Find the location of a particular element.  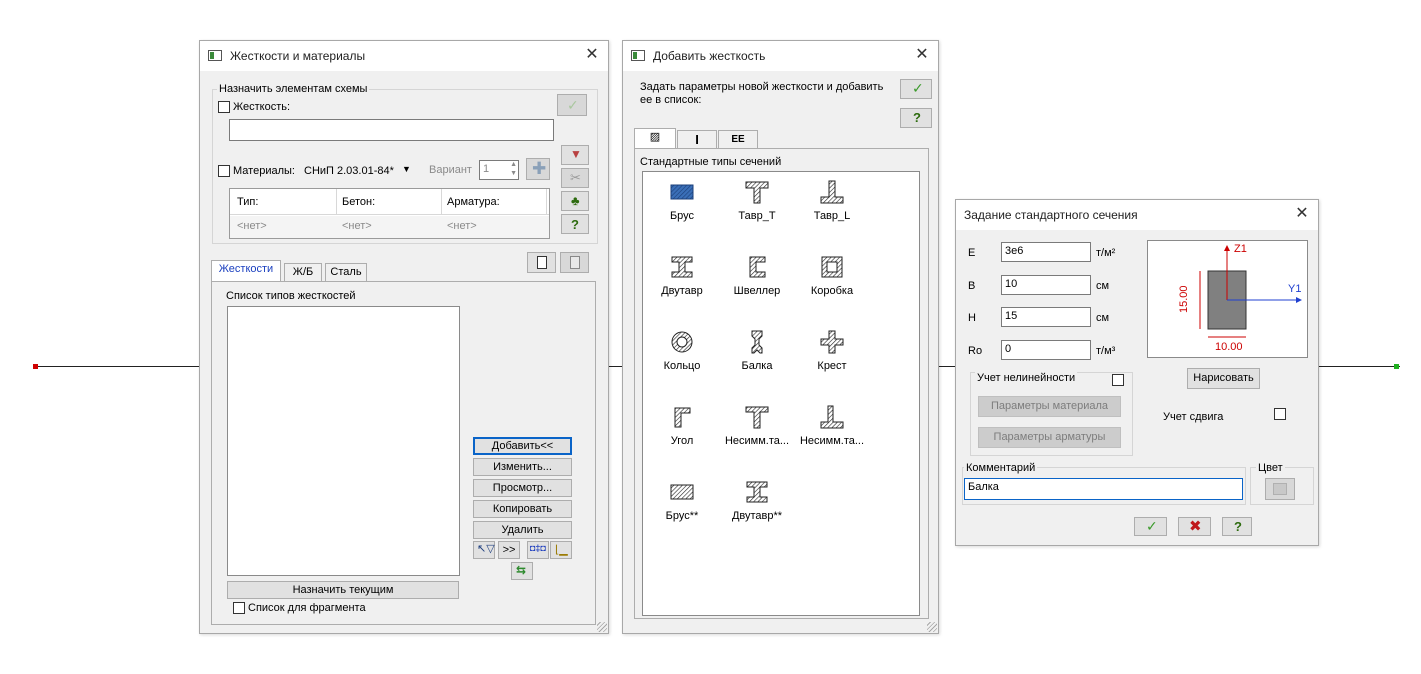

ok-button: ✓ is located at coordinates (1150, 526).